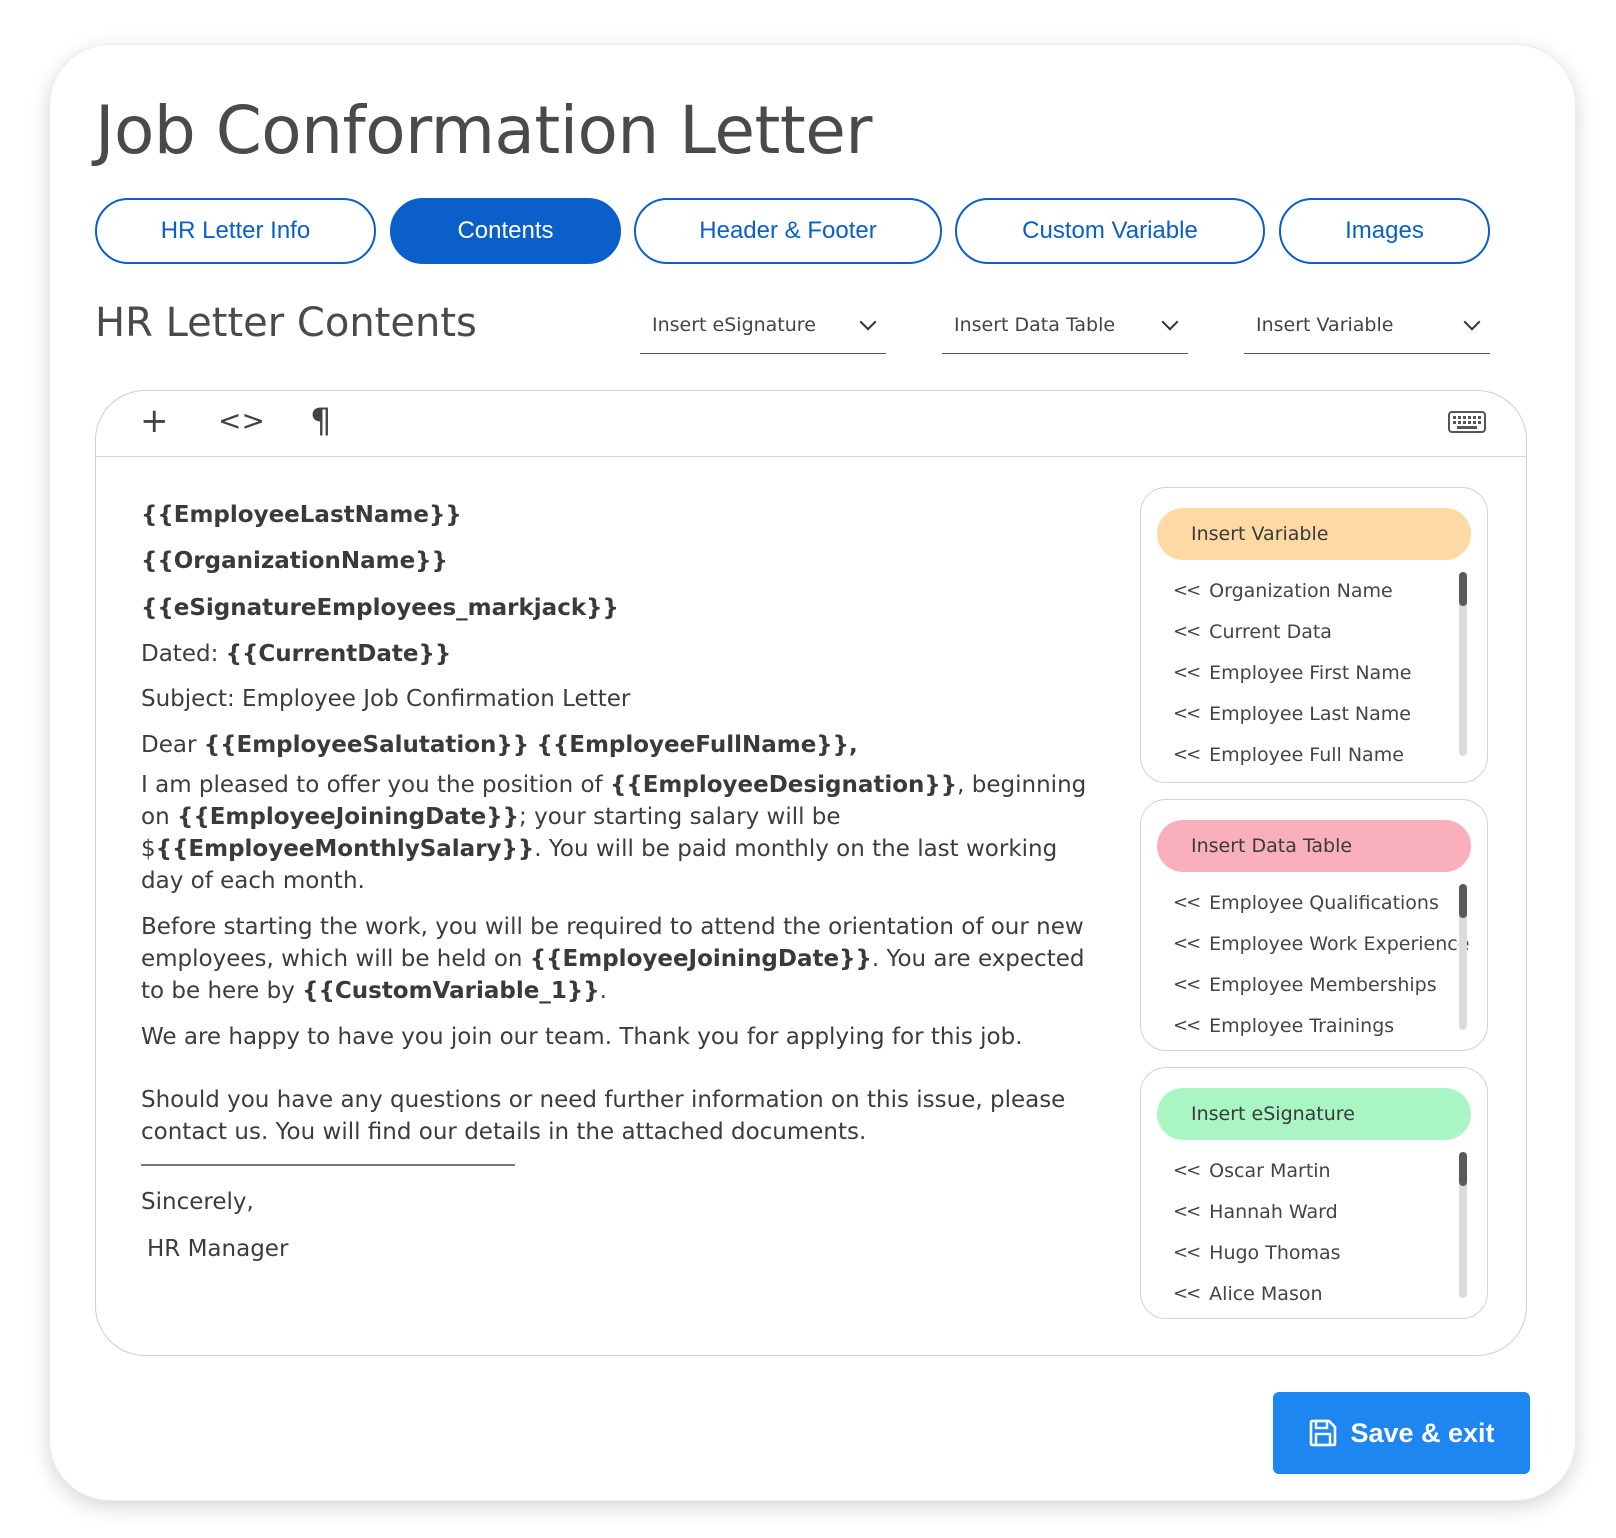 The width and height of the screenshot is (1616, 1538). I want to click on item-label: Employee Last Name, so click(1310, 713).